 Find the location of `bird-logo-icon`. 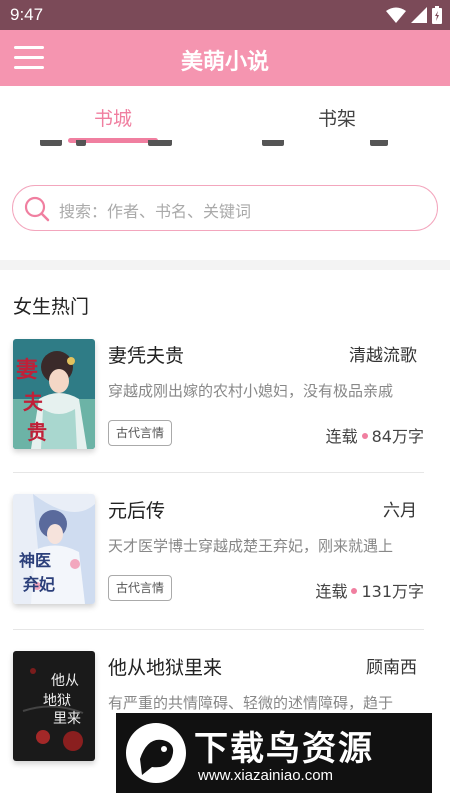

bird-logo-icon is located at coordinates (156, 753).